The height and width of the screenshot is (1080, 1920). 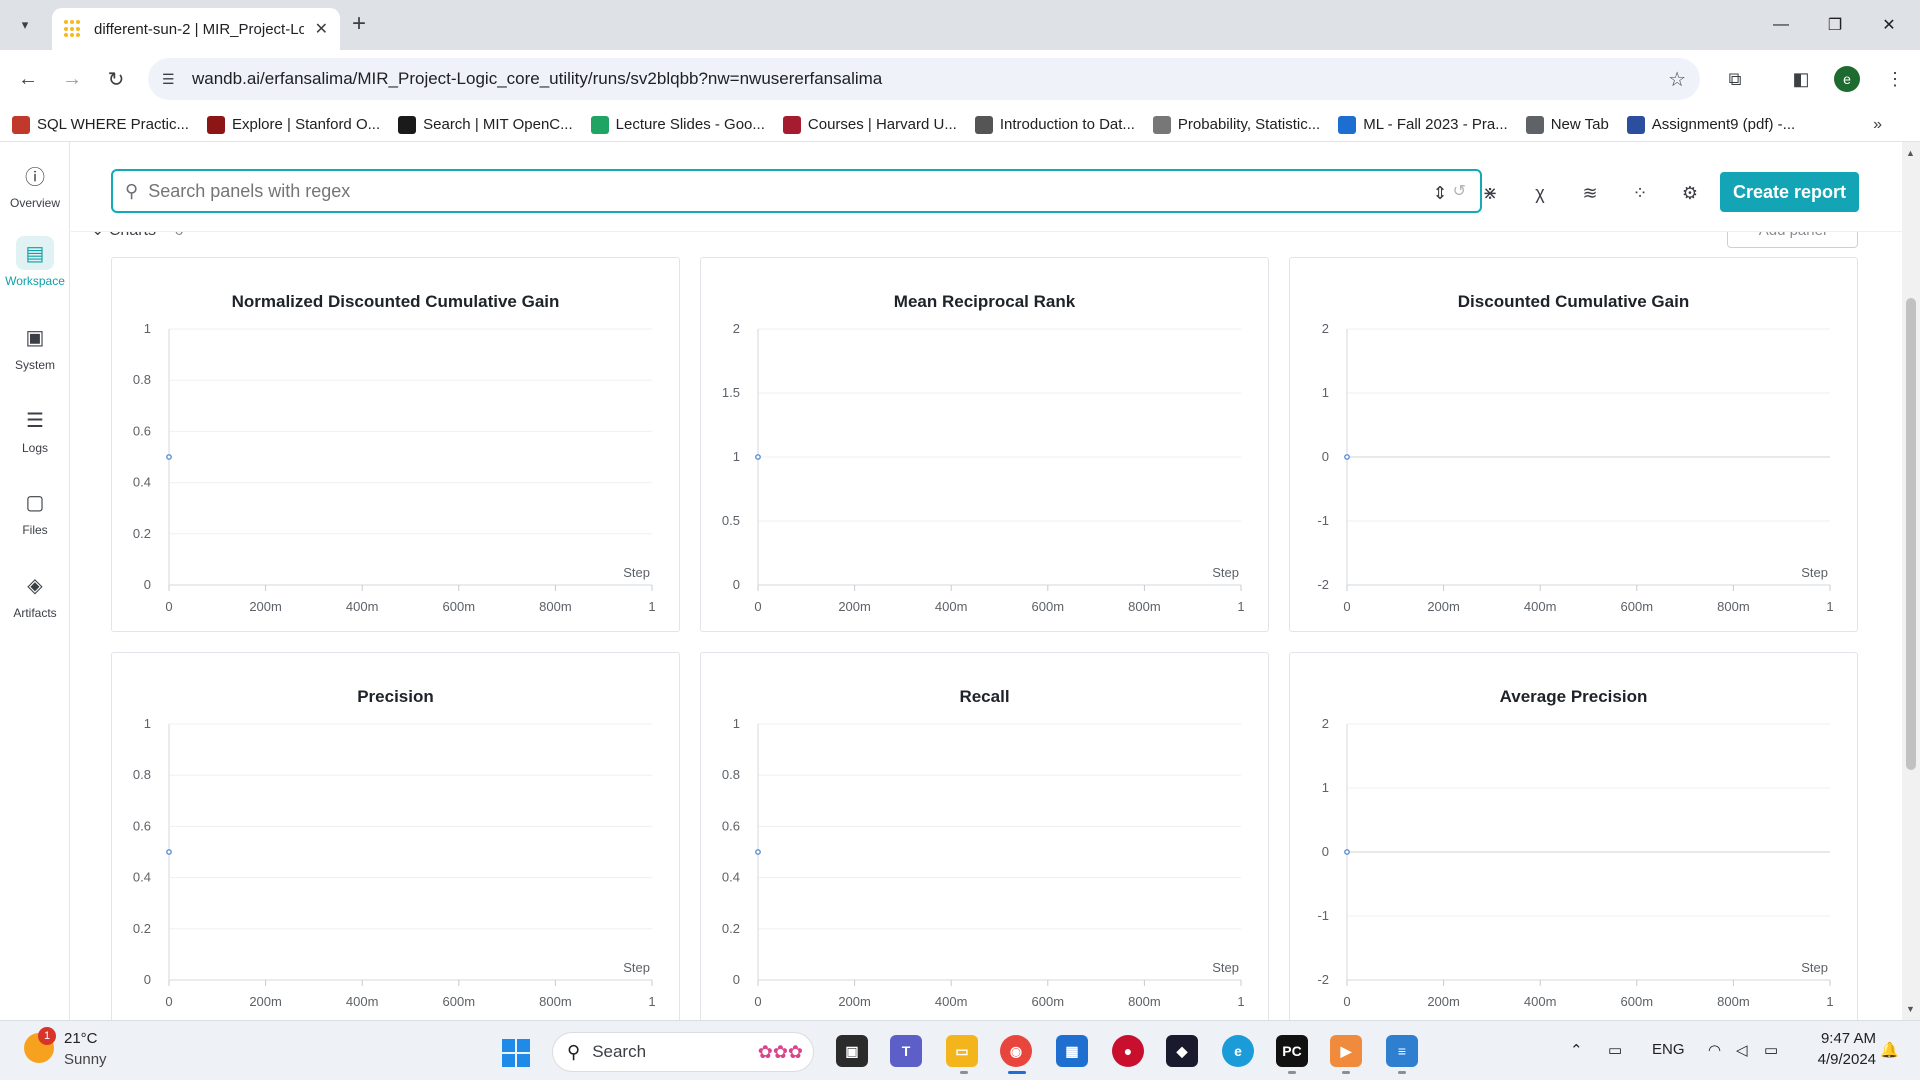 What do you see at coordinates (1889, 1050) in the screenshot?
I see `notification-bell-icon: 🔔` at bounding box center [1889, 1050].